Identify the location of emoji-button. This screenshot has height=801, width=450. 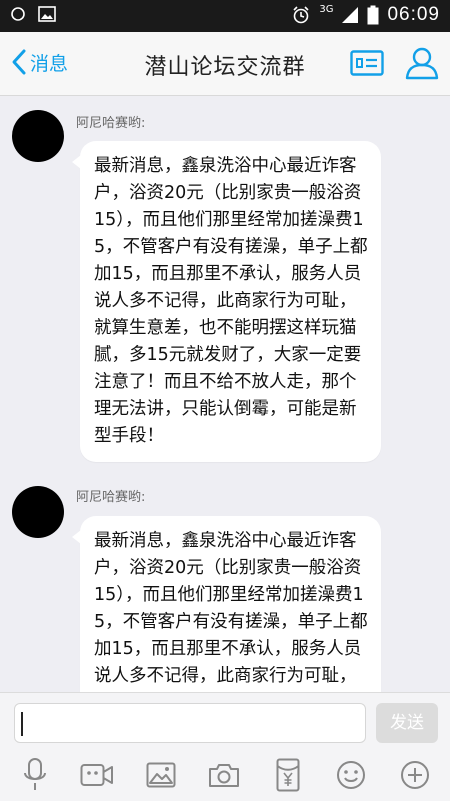
(351, 775).